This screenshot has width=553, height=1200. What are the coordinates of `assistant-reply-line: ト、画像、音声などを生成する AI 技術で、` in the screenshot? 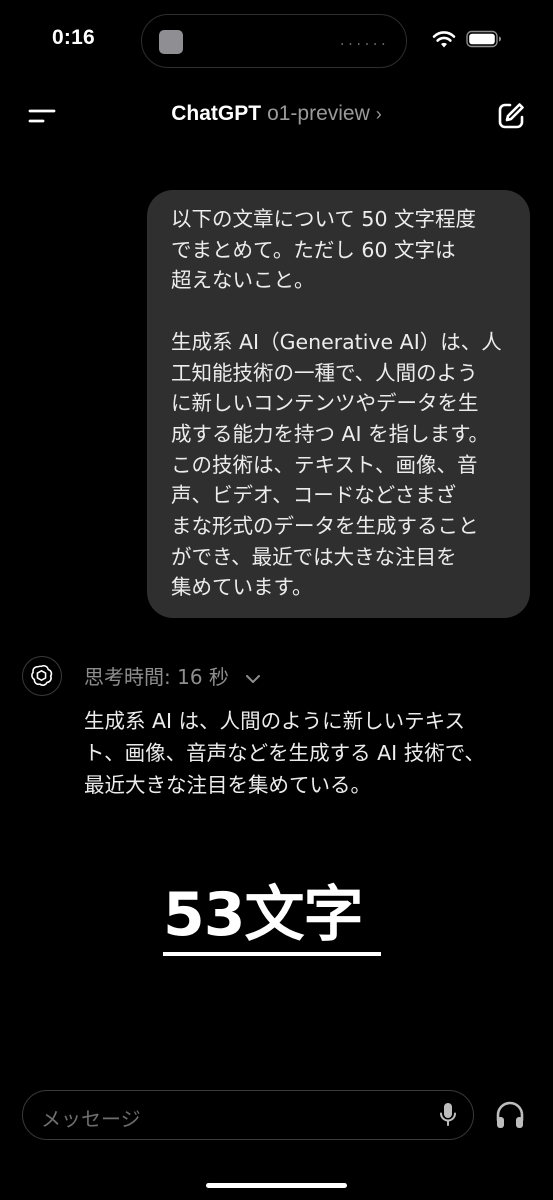 It's located at (284, 753).